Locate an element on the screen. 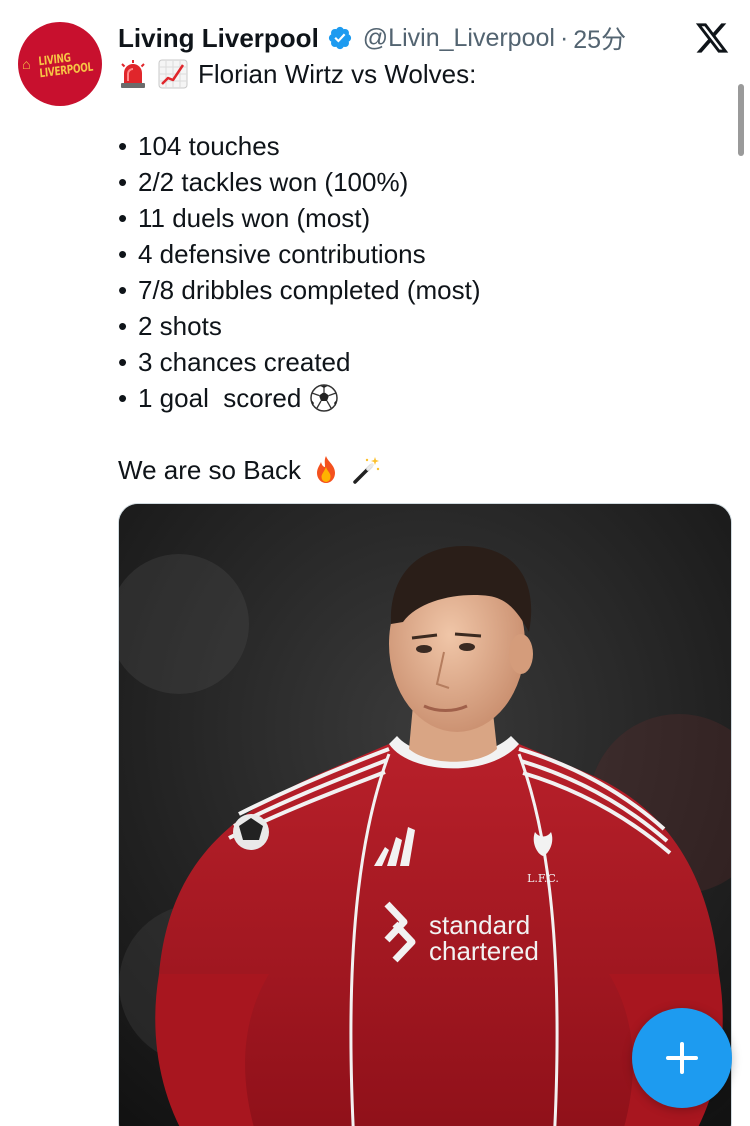 This screenshot has height=1126, width=750. list-item: 104 touches is located at coordinates (423, 146).